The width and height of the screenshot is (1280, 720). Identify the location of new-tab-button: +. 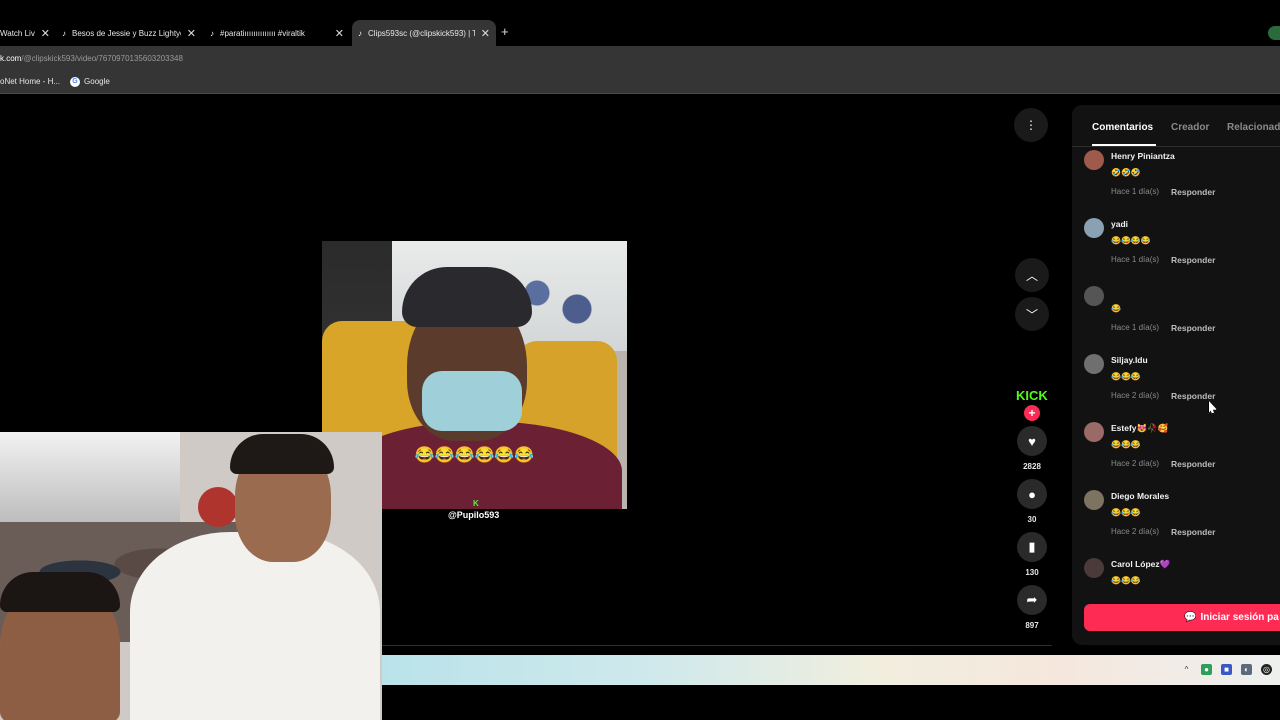
(505, 31).